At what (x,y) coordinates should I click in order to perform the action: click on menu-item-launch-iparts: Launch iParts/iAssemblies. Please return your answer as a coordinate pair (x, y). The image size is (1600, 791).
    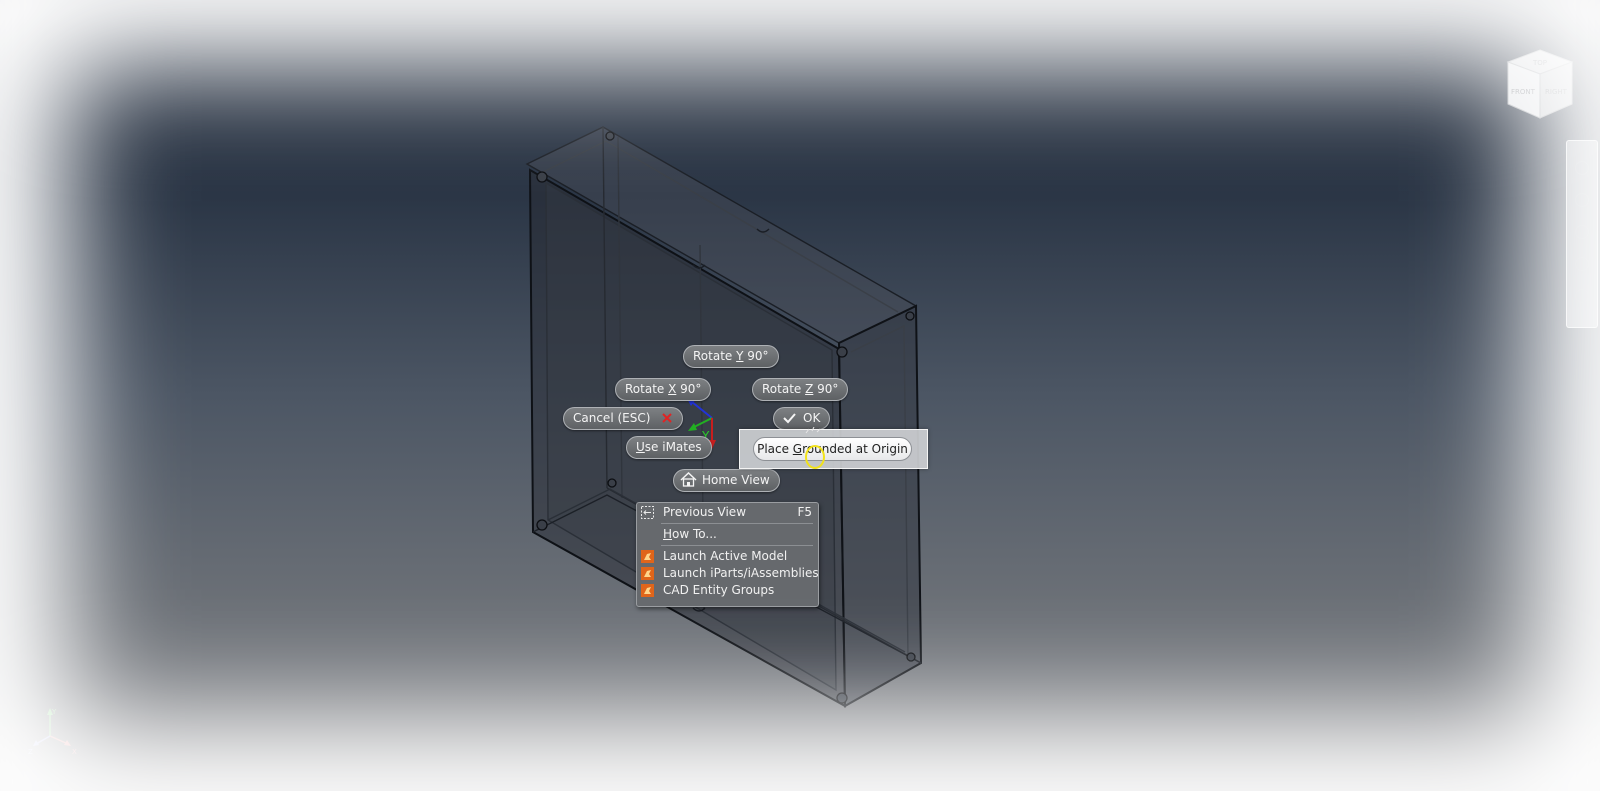
    Looking at the image, I should click on (728, 573).